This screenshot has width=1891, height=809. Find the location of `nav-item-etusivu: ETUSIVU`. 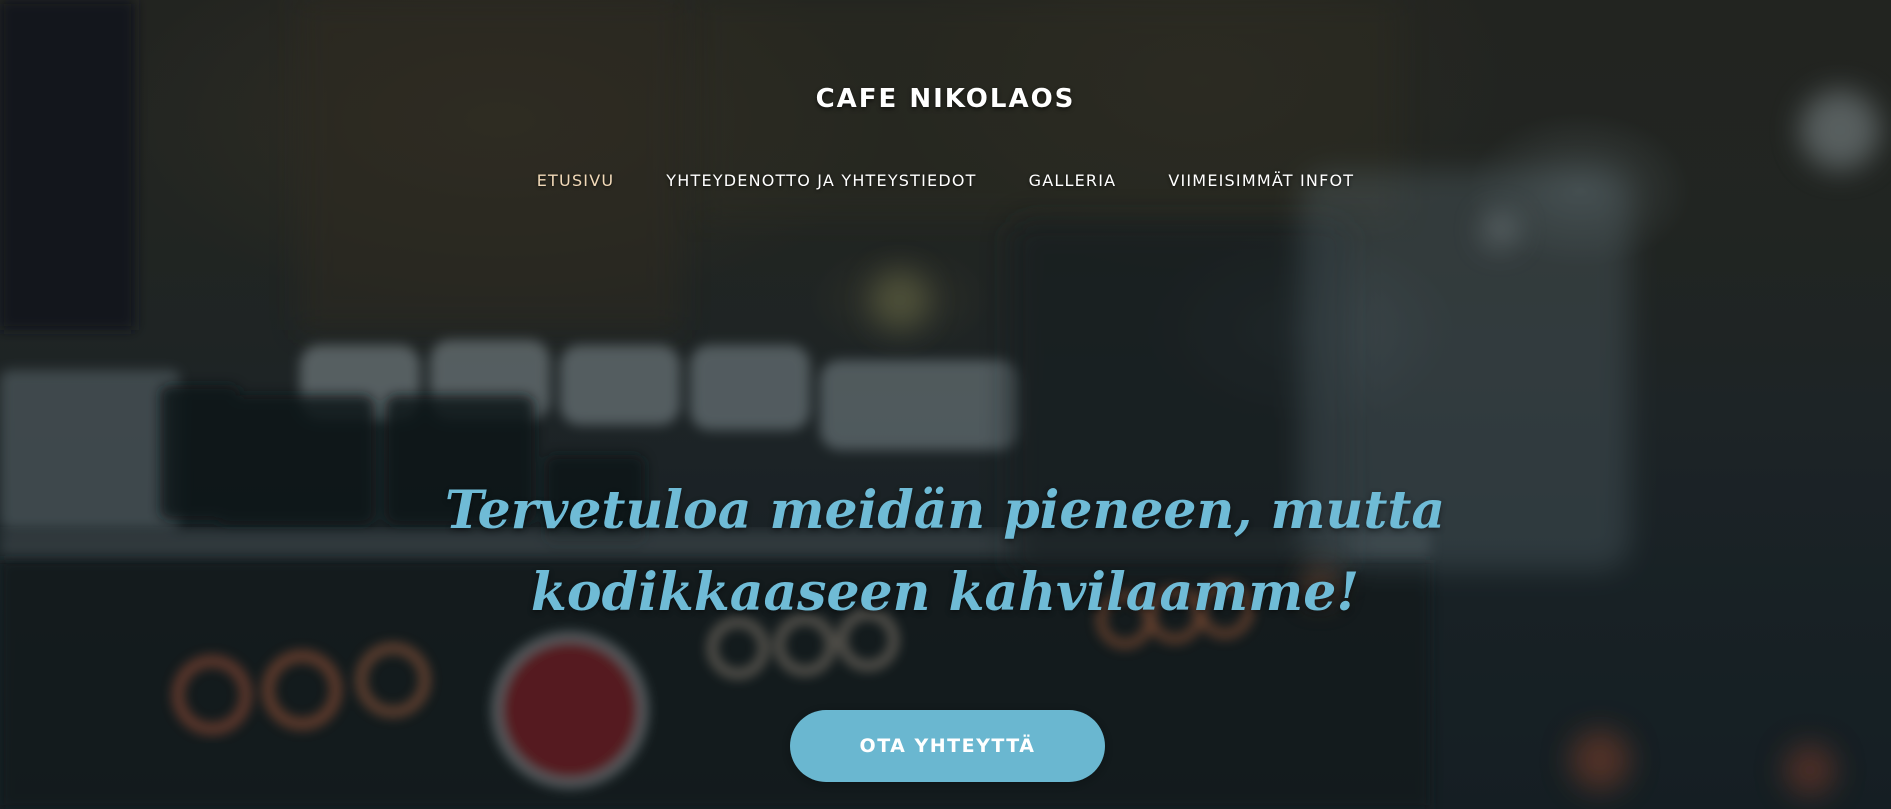

nav-item-etusivu: ETUSIVU is located at coordinates (576, 180).